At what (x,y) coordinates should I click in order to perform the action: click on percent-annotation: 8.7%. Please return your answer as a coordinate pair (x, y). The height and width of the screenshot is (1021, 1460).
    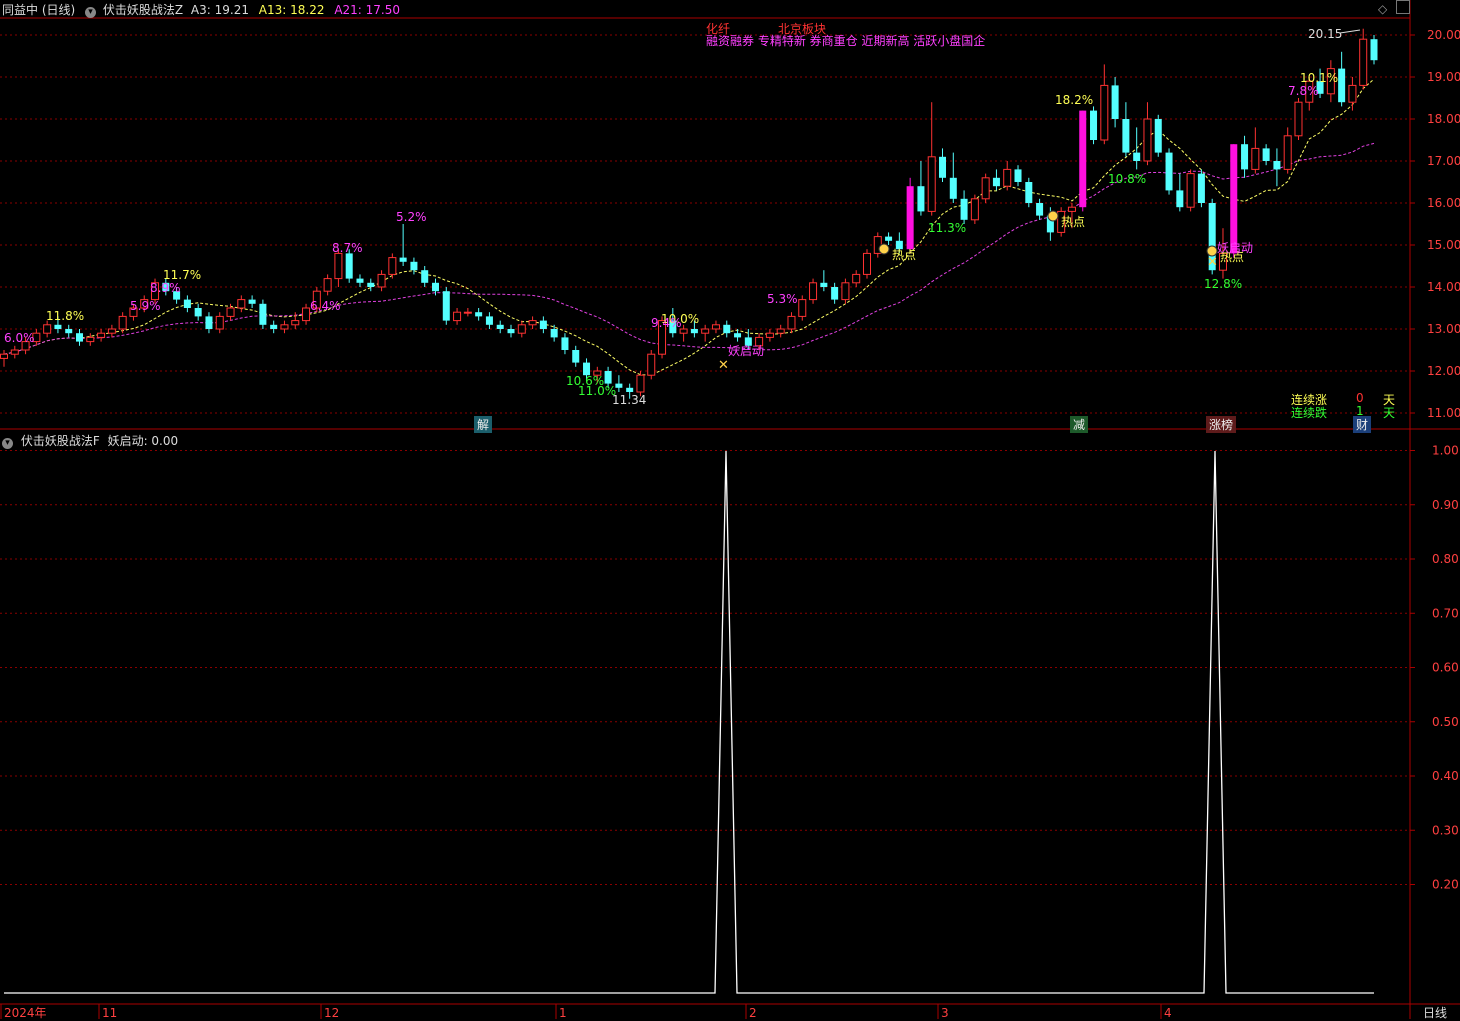
    Looking at the image, I should click on (347, 248).